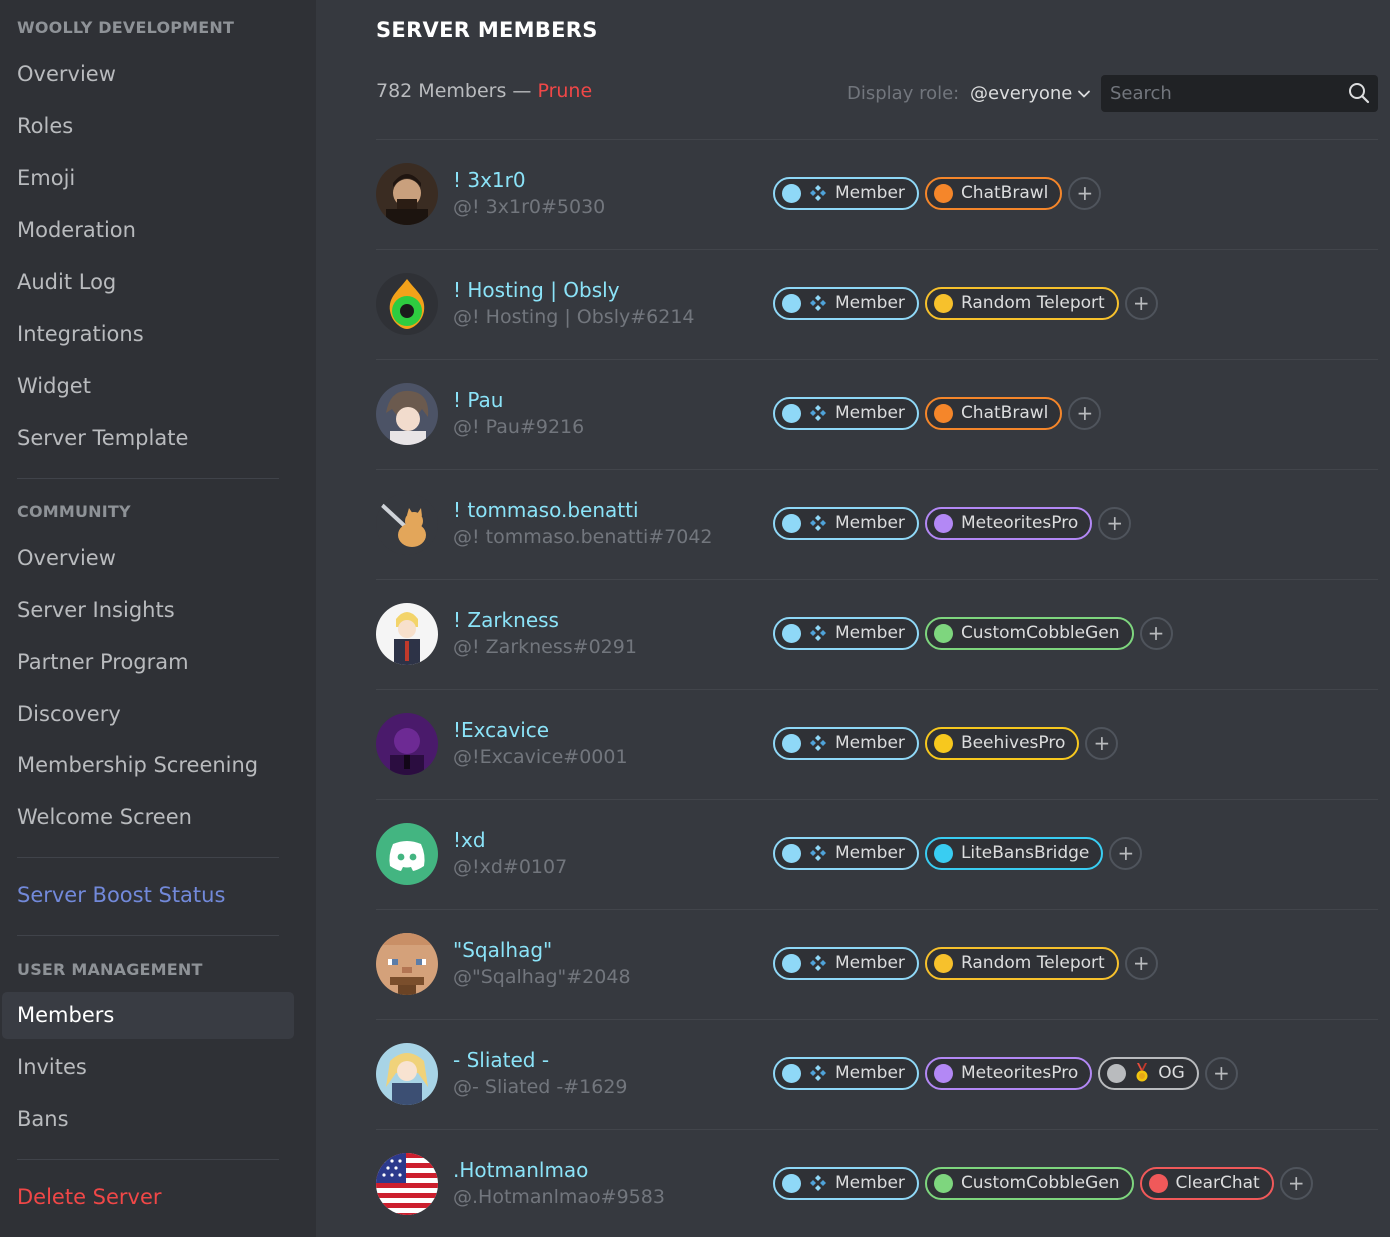 The image size is (1390, 1237). I want to click on sidebar-item-server-boost-status: Server Boost Status, so click(148, 895).